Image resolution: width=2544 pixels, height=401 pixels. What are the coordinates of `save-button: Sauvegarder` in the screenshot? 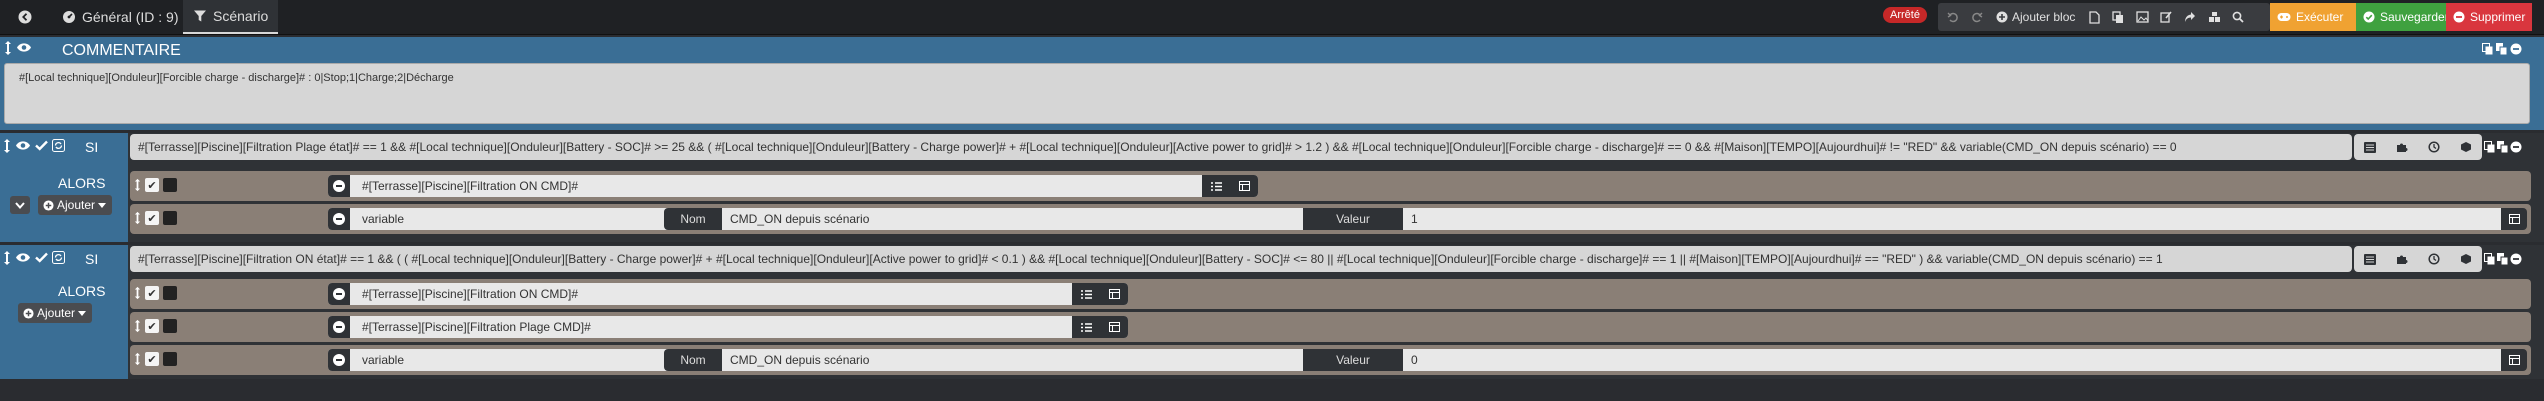 It's located at (2402, 17).